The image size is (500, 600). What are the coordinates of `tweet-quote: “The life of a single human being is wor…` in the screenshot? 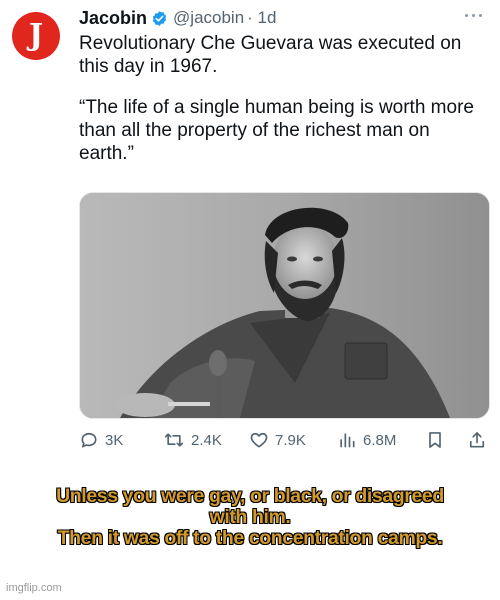 It's located at (276, 130).